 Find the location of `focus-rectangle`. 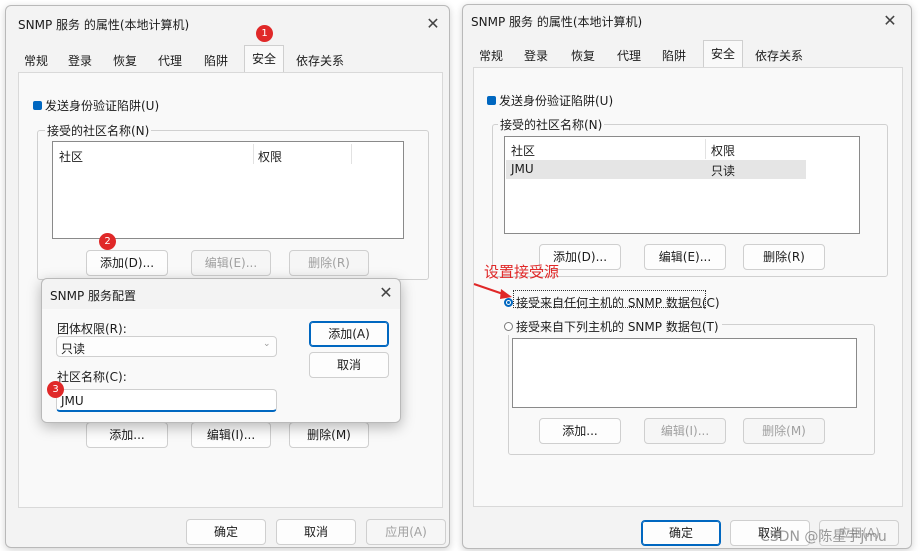

focus-rectangle is located at coordinates (609, 299).